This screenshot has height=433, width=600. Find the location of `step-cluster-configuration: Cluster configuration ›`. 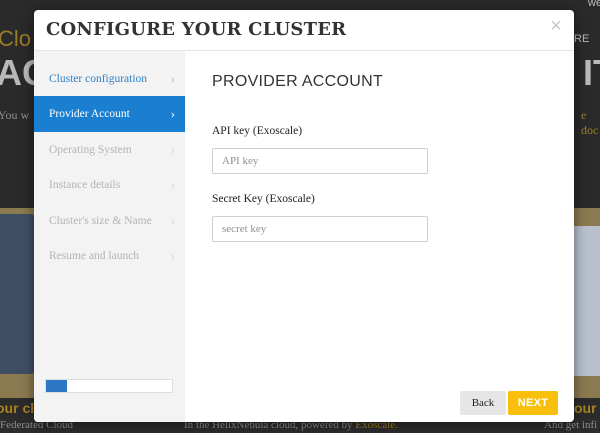

step-cluster-configuration: Cluster configuration › is located at coordinates (109, 79).